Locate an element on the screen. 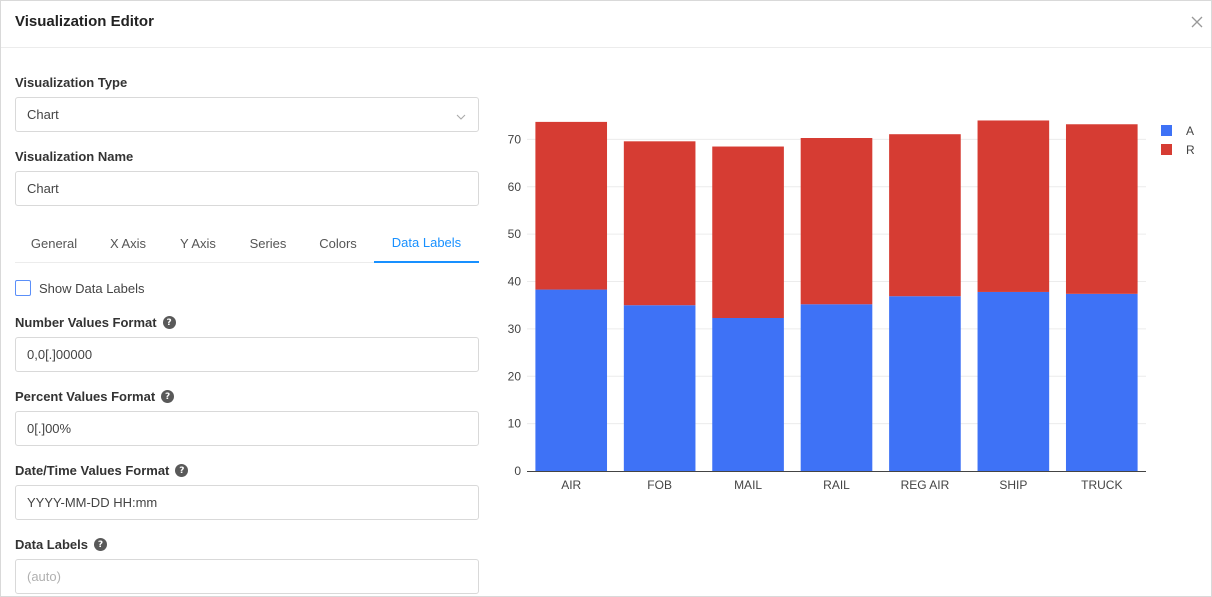 The image size is (1212, 597). show-data-labels-row: Show Data Labels is located at coordinates (80, 288).